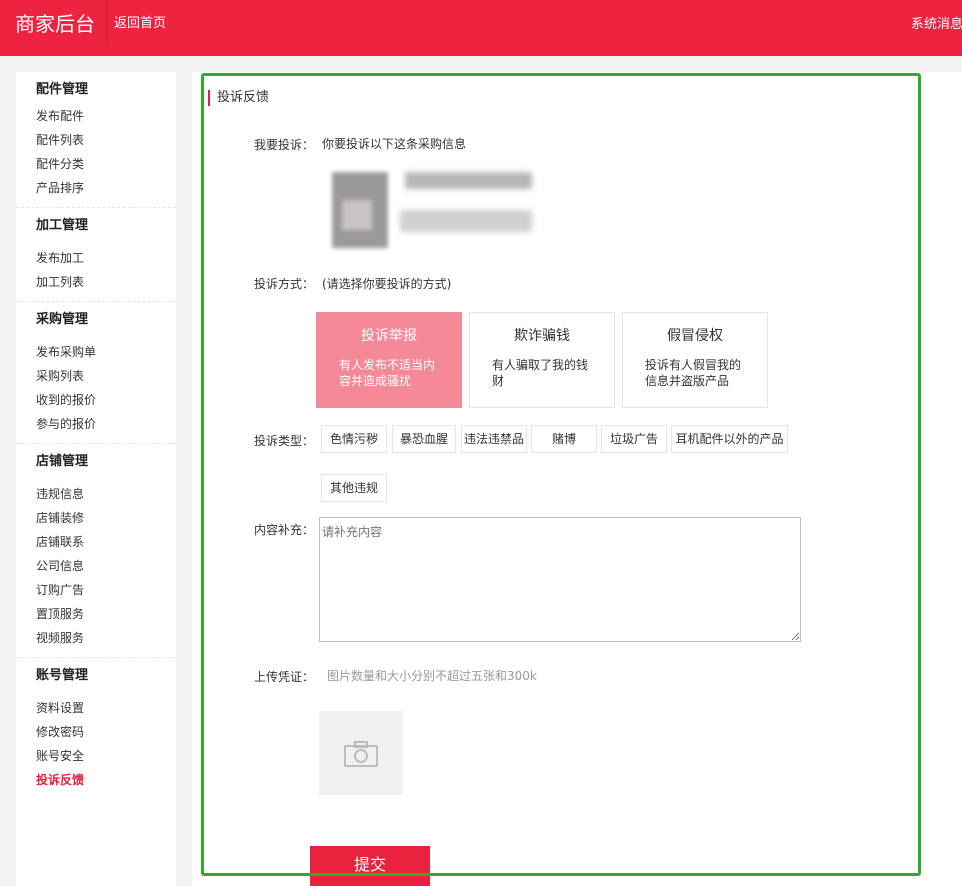 The height and width of the screenshot is (886, 962). Describe the element at coordinates (60, 116) in the screenshot. I see `sidebar-item-publish-part: 发布配件` at that location.